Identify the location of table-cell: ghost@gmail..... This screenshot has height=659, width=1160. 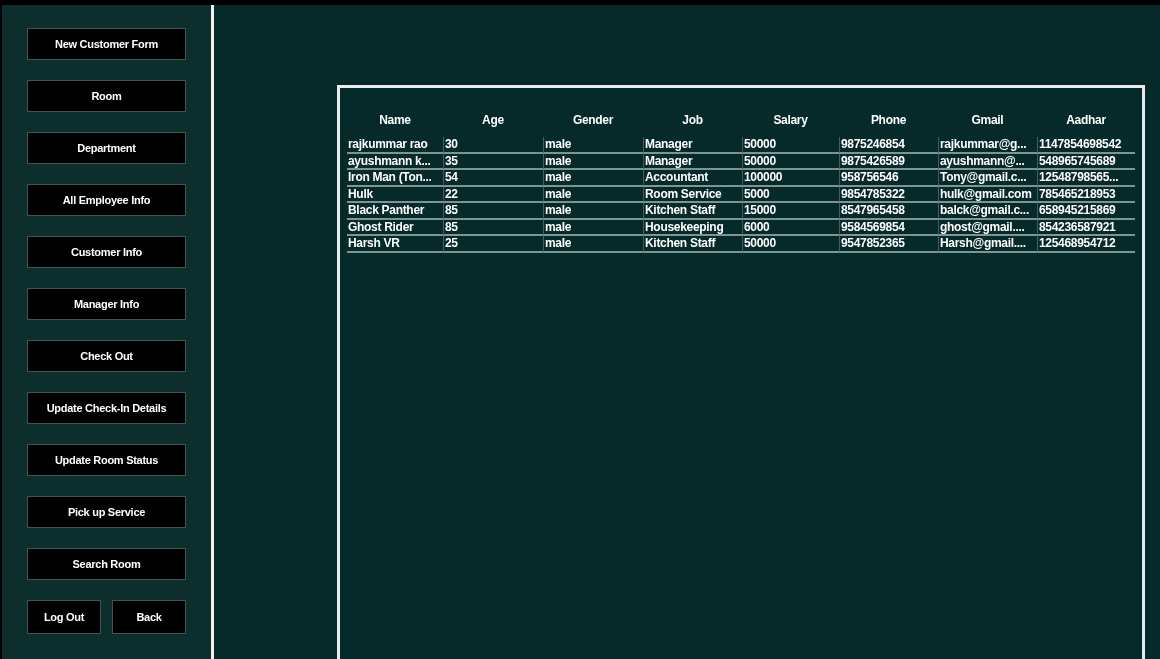
(987, 227).